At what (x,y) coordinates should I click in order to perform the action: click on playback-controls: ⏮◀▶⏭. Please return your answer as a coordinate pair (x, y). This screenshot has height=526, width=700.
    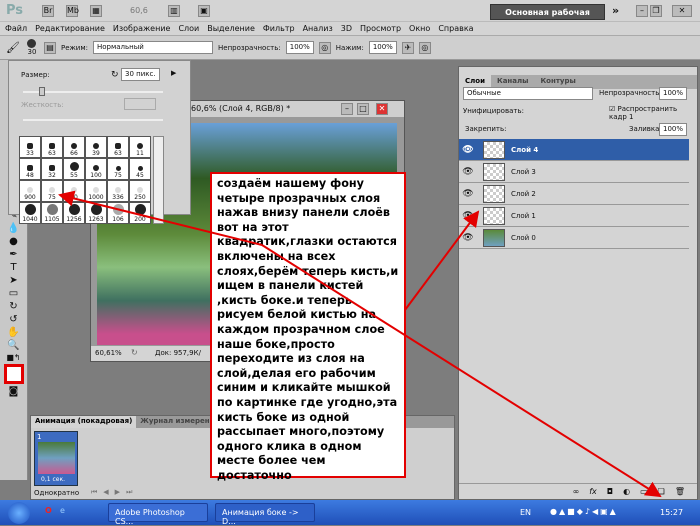
    Looking at the image, I should click on (114, 492).